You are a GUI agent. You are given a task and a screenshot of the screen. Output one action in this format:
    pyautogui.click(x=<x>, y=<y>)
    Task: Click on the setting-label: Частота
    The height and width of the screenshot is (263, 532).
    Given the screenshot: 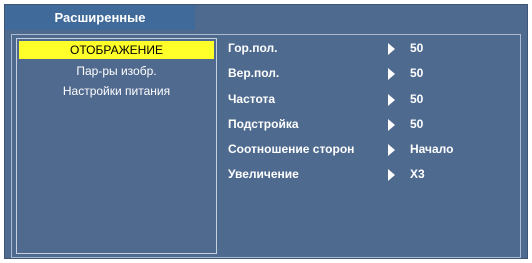 What is the action you would take?
    pyautogui.click(x=252, y=99)
    